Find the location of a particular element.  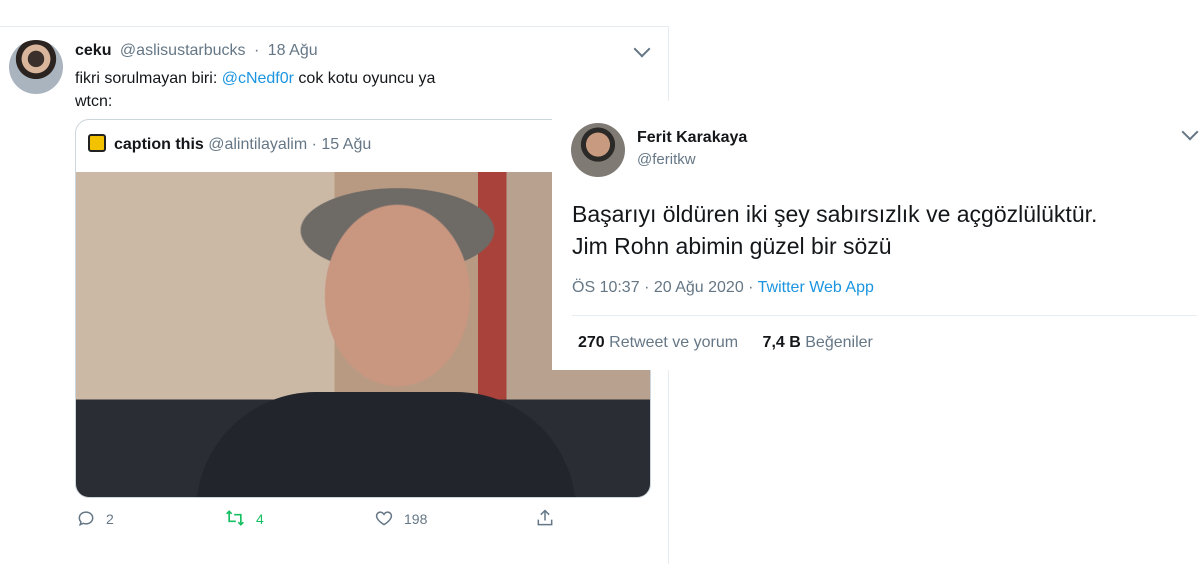

tweet-date: 18 Ağu is located at coordinates (293, 50).